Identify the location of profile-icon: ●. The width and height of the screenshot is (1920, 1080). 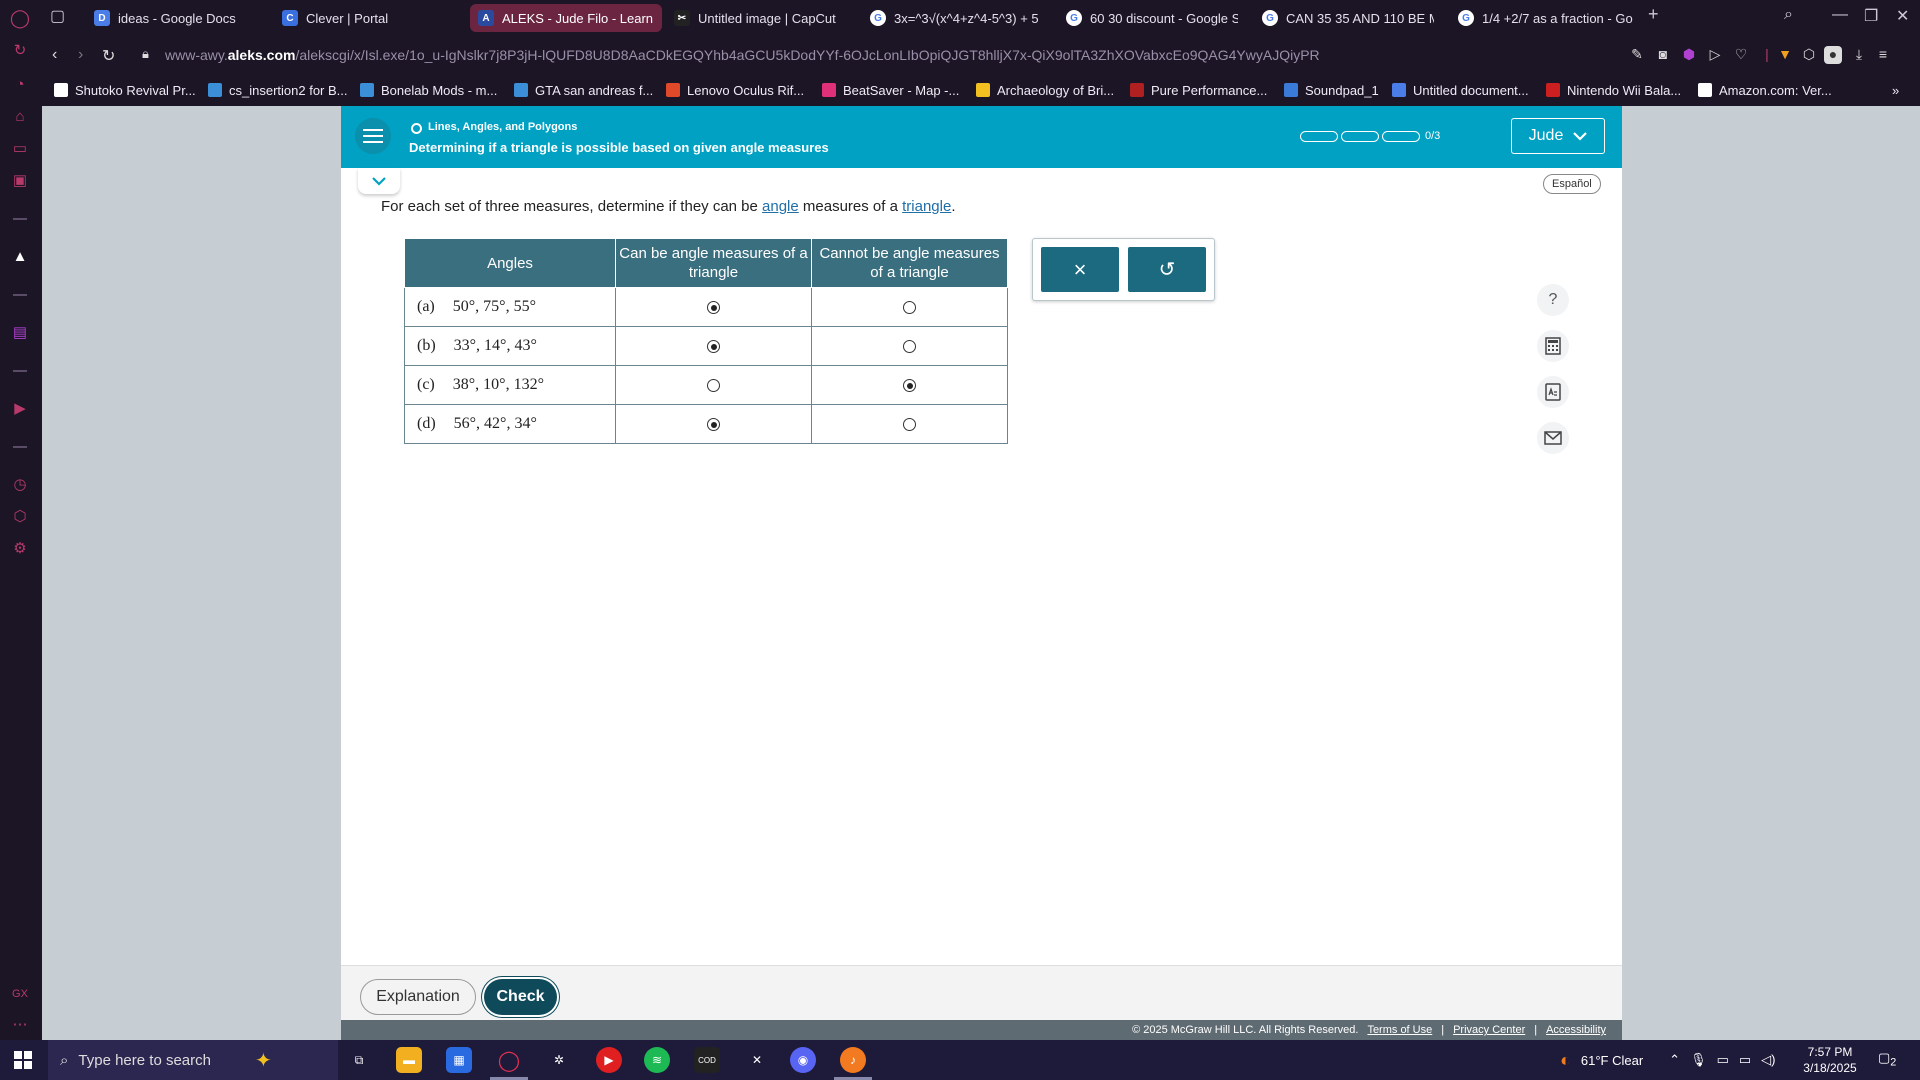
(1833, 55).